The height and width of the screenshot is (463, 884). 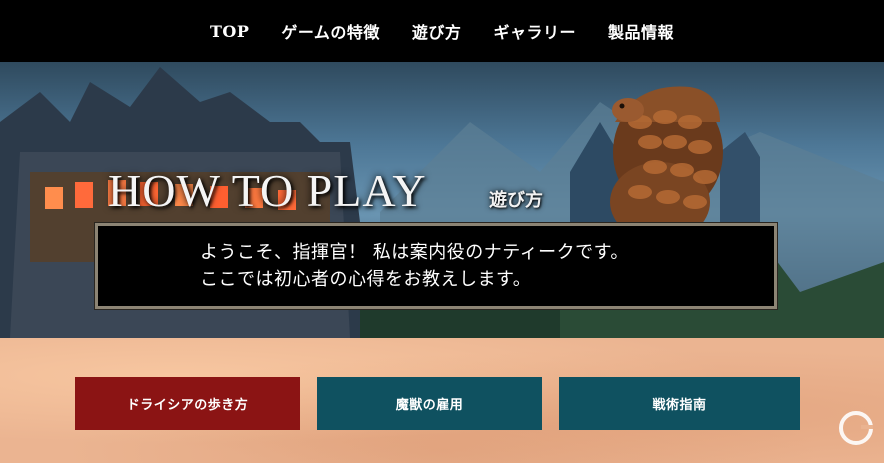 What do you see at coordinates (641, 31) in the screenshot?
I see `nav-item-product-info: 製品情報` at bounding box center [641, 31].